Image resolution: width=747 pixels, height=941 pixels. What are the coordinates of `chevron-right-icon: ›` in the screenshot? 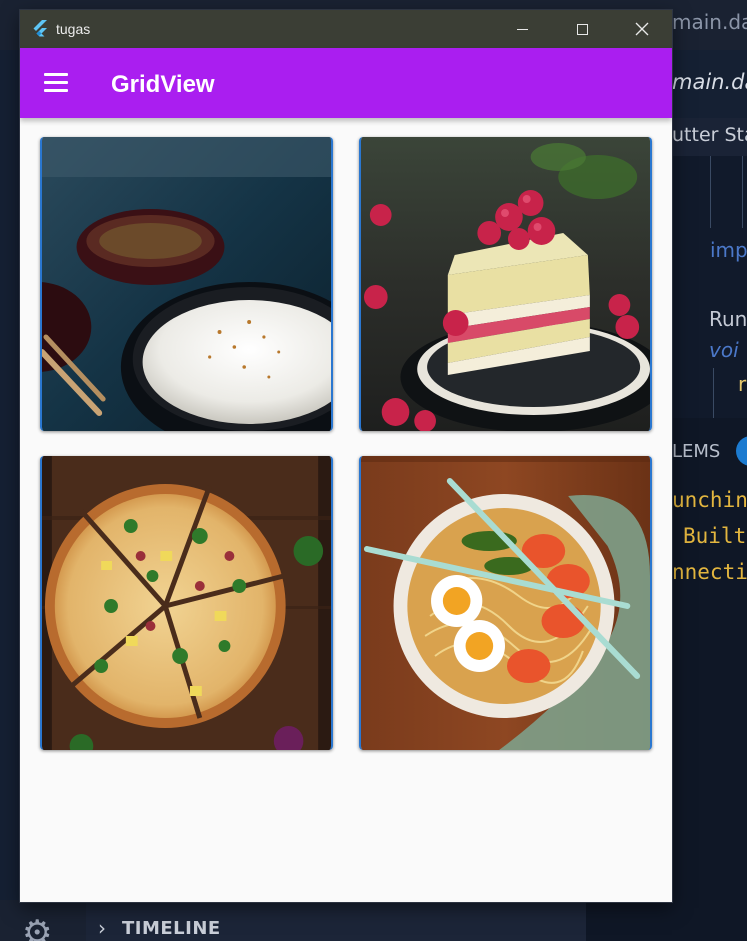 It's located at (102, 928).